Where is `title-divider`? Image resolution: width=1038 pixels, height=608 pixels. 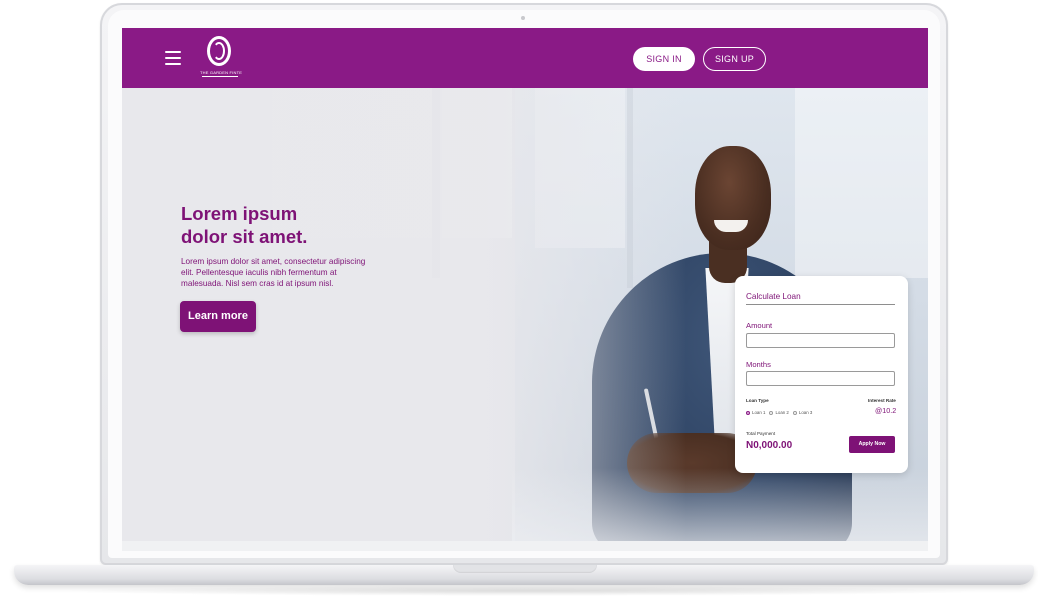 title-divider is located at coordinates (820, 304).